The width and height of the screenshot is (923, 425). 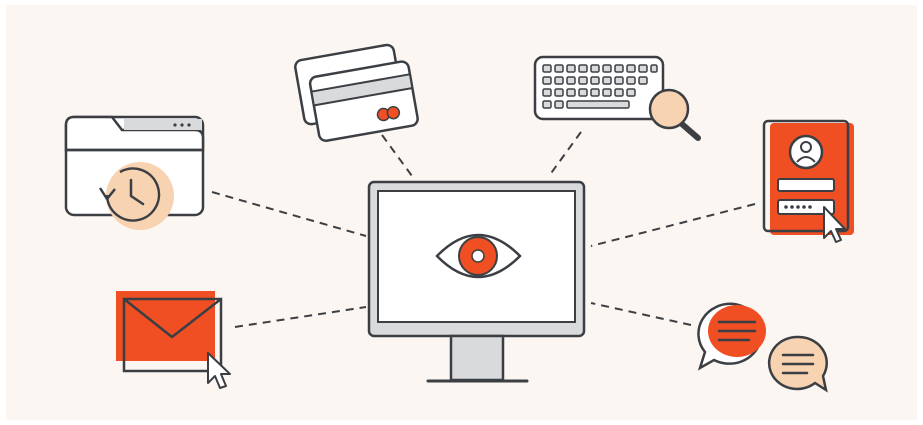 What do you see at coordinates (673, 225) in the screenshot?
I see `connector-login` at bounding box center [673, 225].